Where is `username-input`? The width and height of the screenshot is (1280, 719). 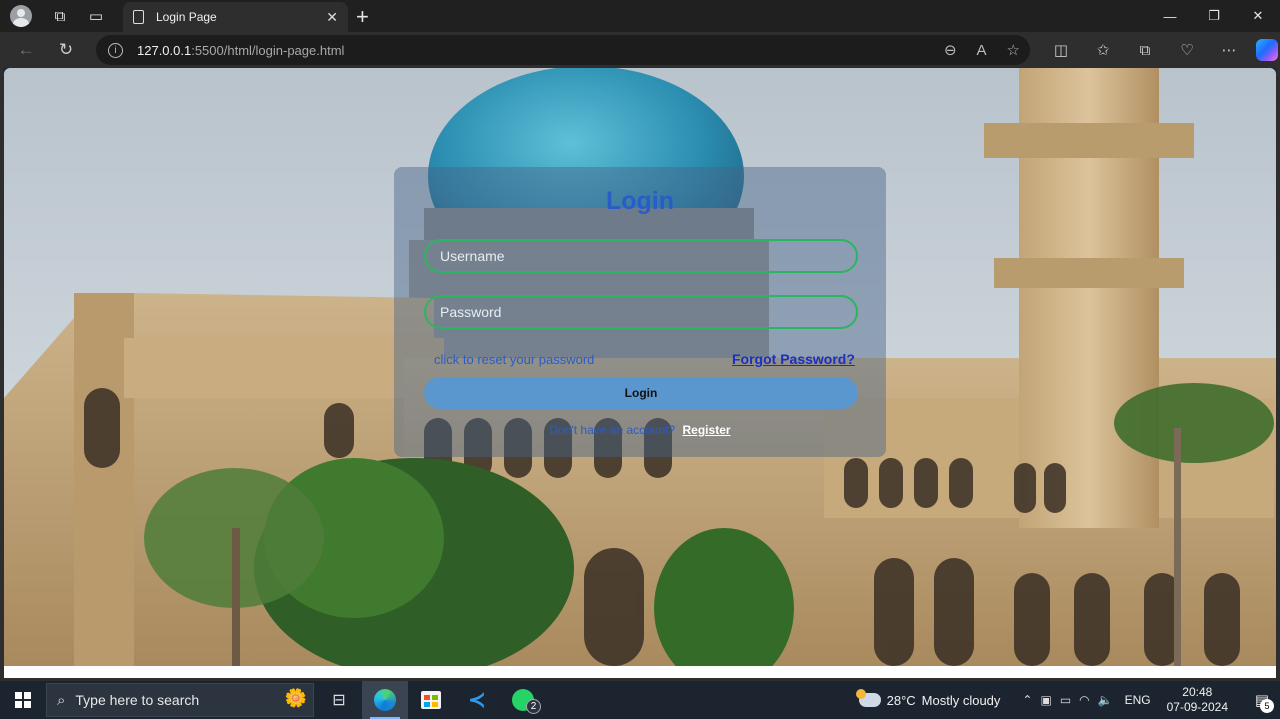 username-input is located at coordinates (641, 256).